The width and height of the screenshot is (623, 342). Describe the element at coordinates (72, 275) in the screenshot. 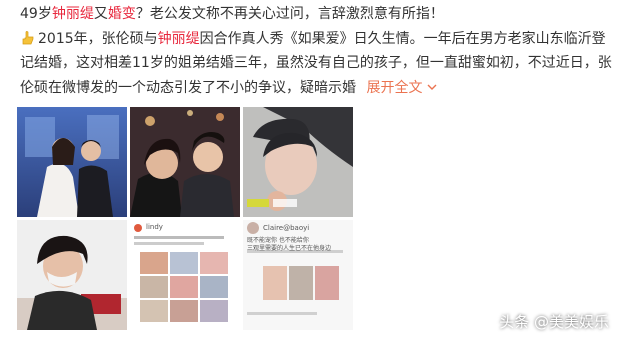

I see `image-woman-crying` at that location.